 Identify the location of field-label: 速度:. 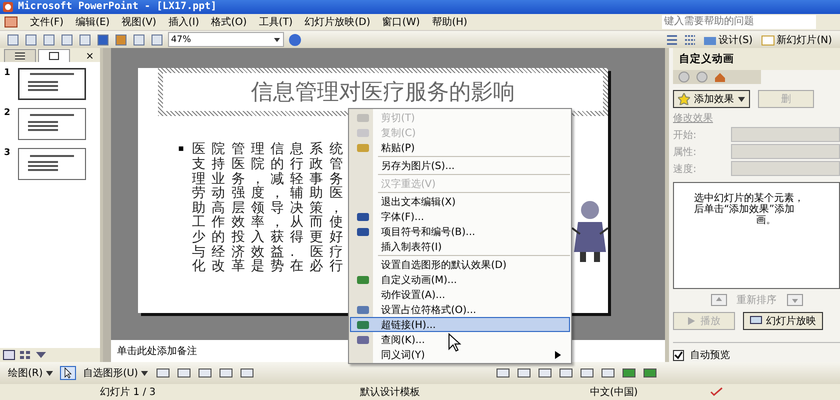
(685, 169).